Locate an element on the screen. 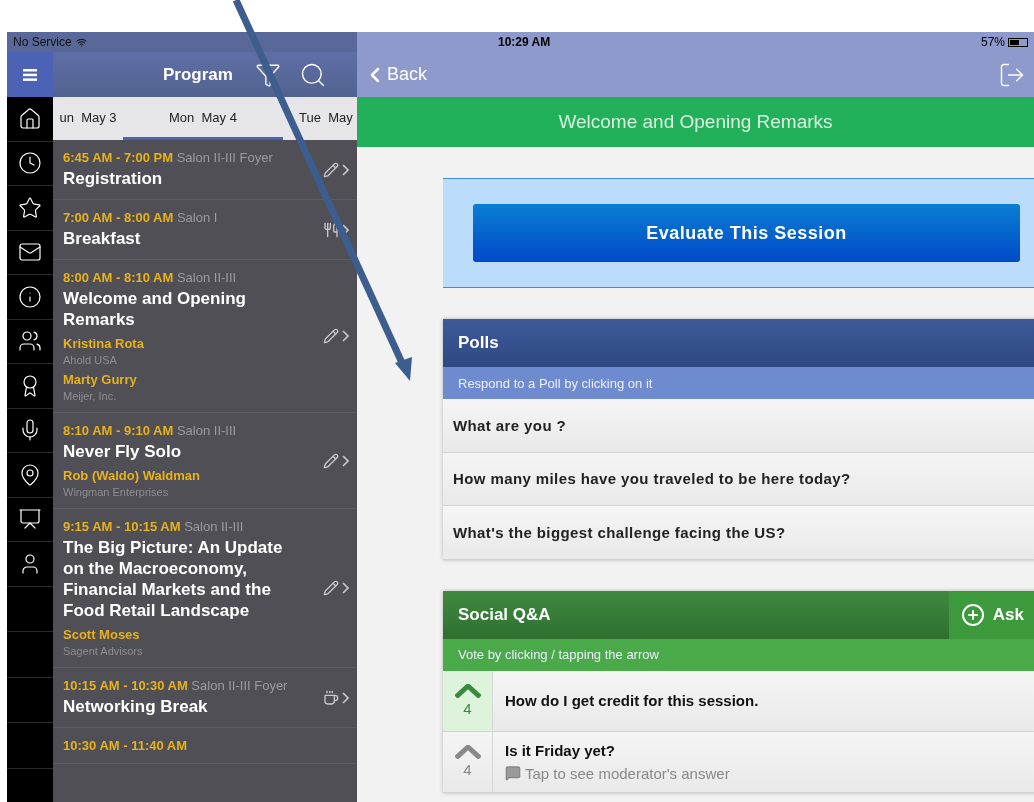 The height and width of the screenshot is (802, 1034). evaluate-button: Evaluate This Session is located at coordinates (746, 233).